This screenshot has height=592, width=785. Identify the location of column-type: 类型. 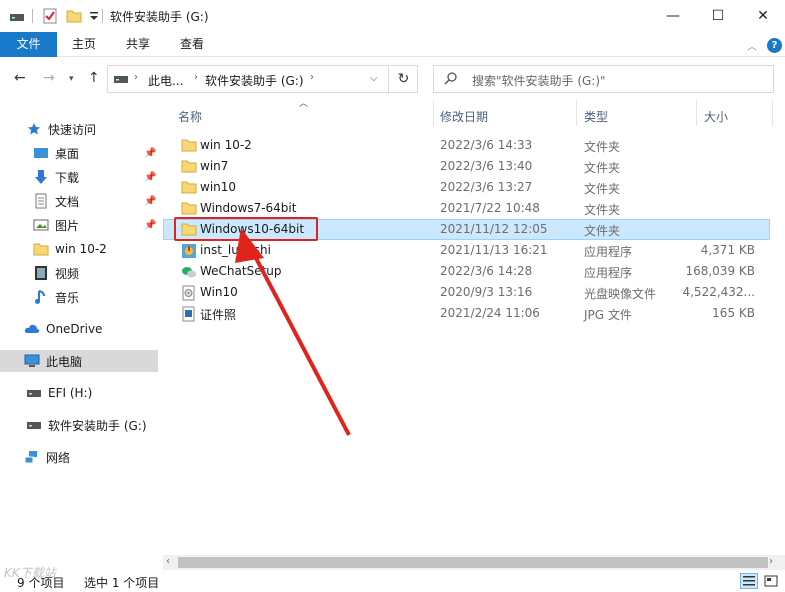
(596, 116).